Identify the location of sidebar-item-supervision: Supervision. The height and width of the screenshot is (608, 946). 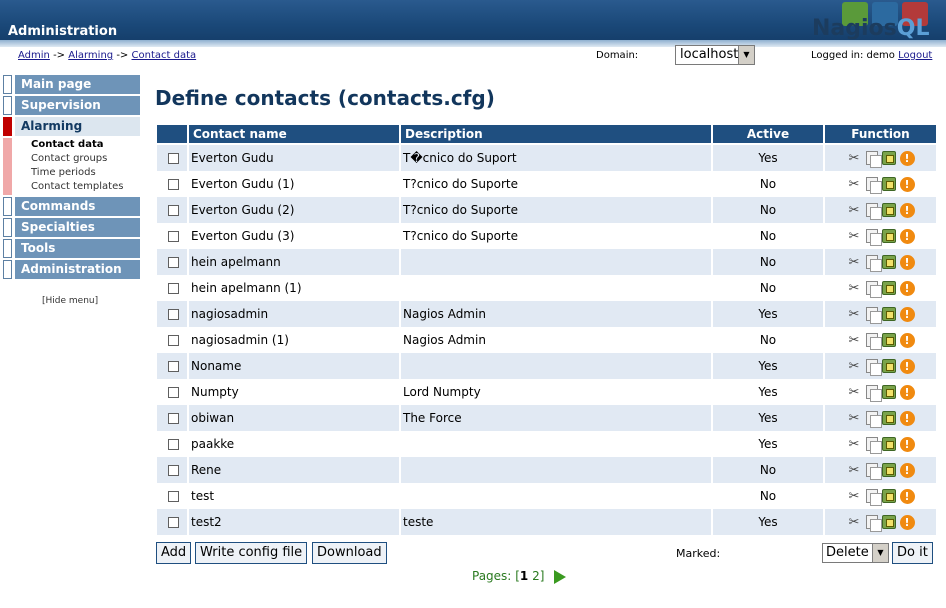
(71, 105).